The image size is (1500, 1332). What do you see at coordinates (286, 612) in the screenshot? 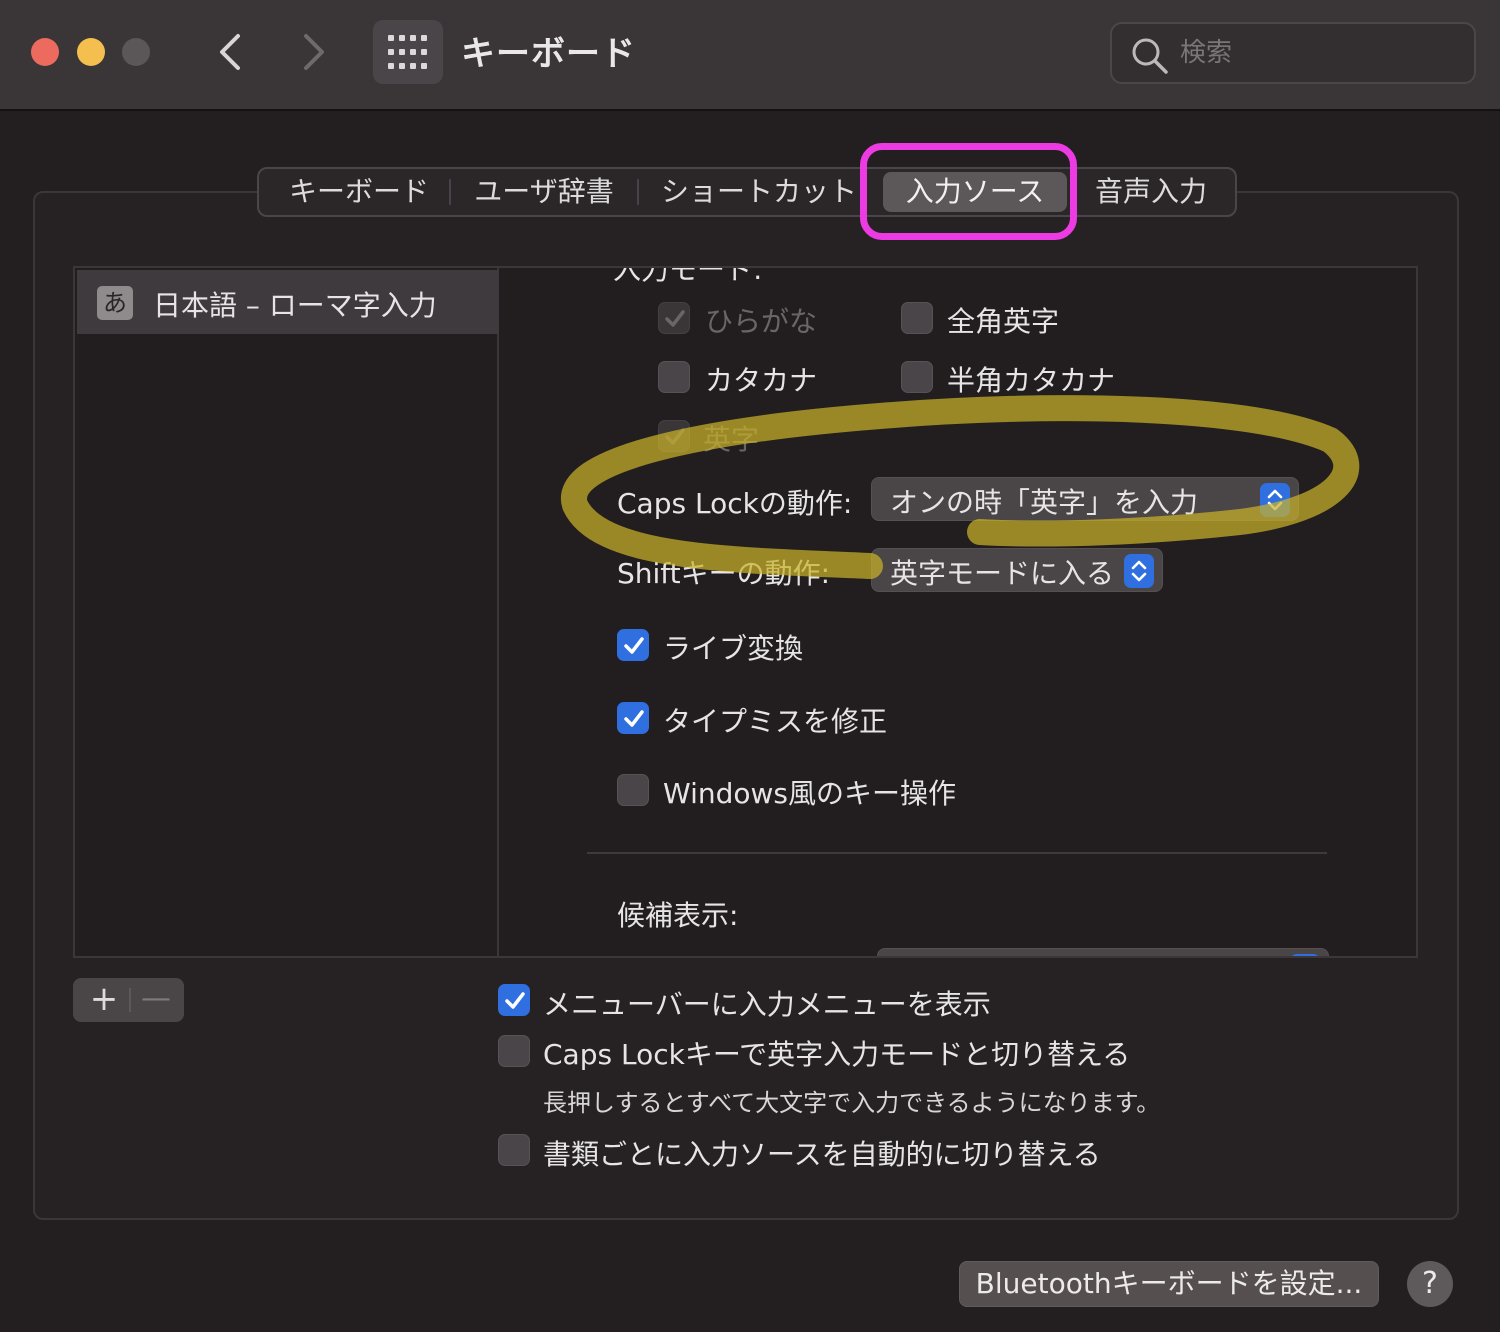
I see `input-source-list: あ 日本語 – ローマ字入力` at bounding box center [286, 612].